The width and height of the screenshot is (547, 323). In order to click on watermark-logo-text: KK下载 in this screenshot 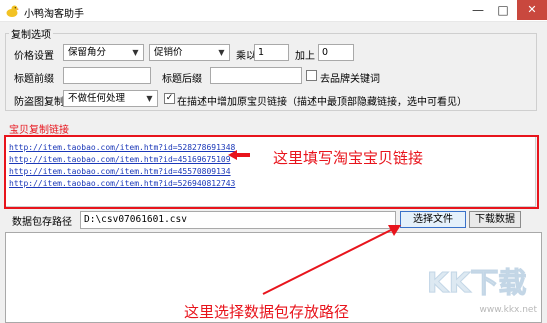, I will do `click(476, 282)`.